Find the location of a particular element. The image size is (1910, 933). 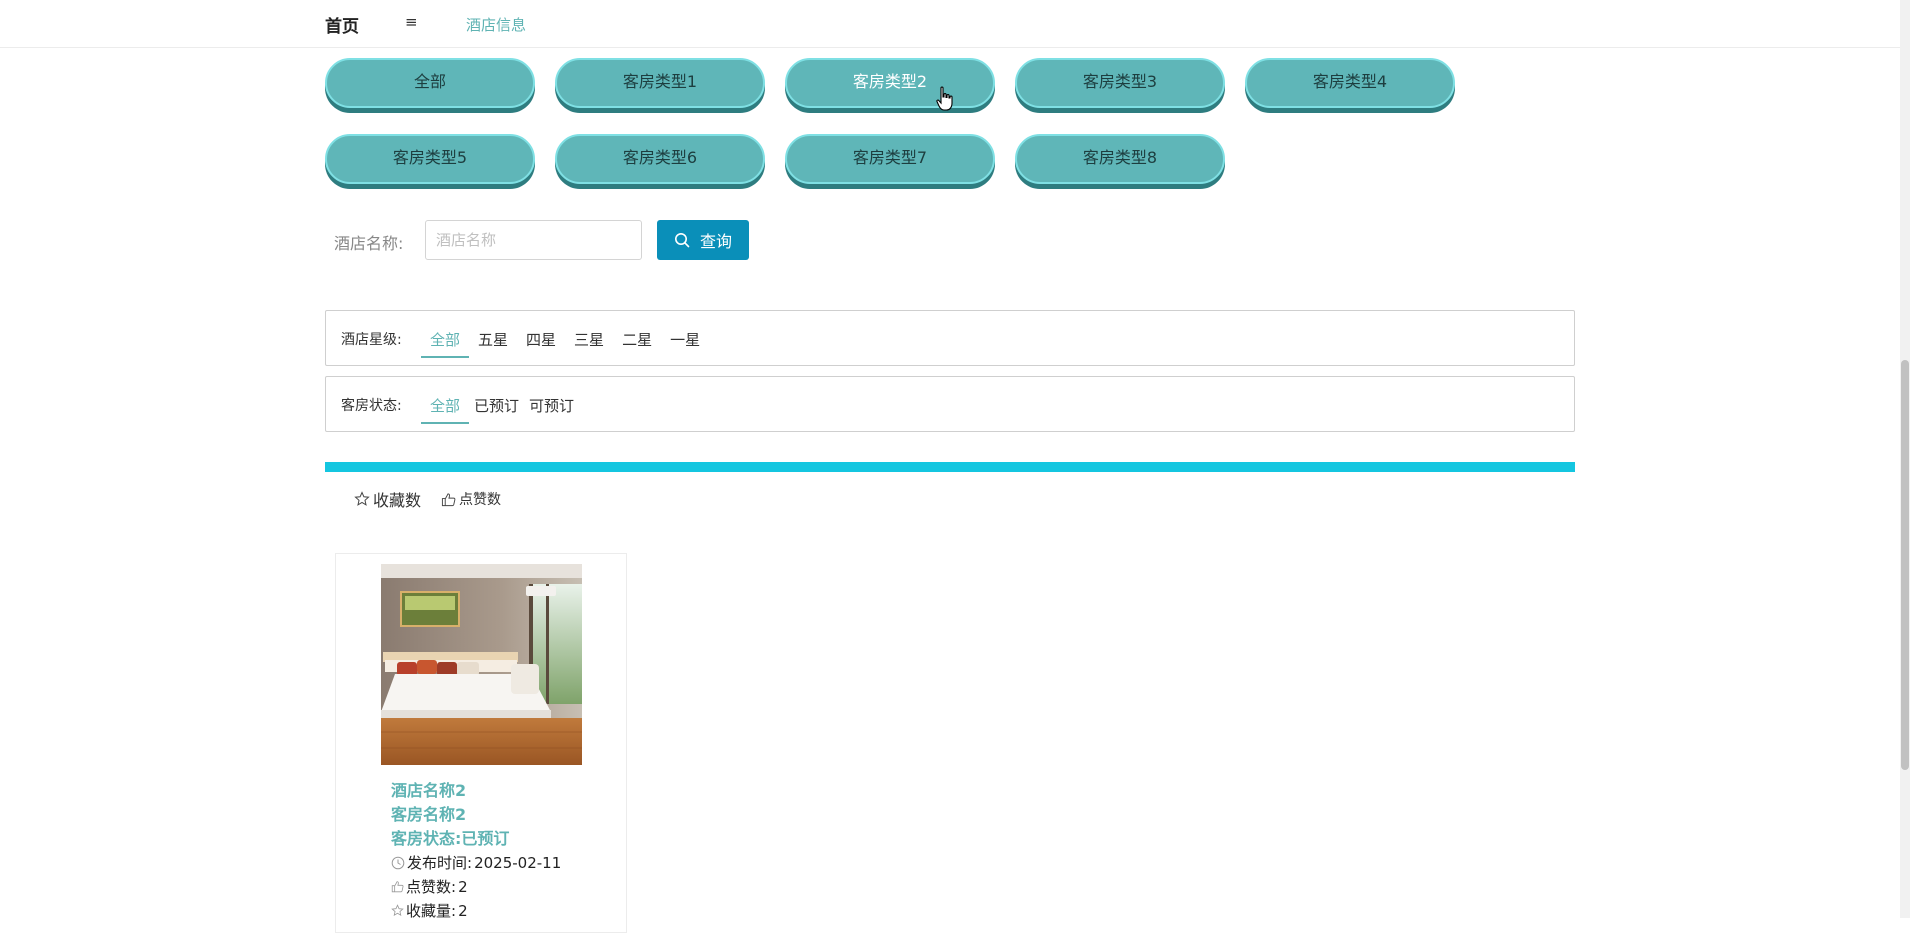

category-label: 客房类型4 is located at coordinates (1350, 81).